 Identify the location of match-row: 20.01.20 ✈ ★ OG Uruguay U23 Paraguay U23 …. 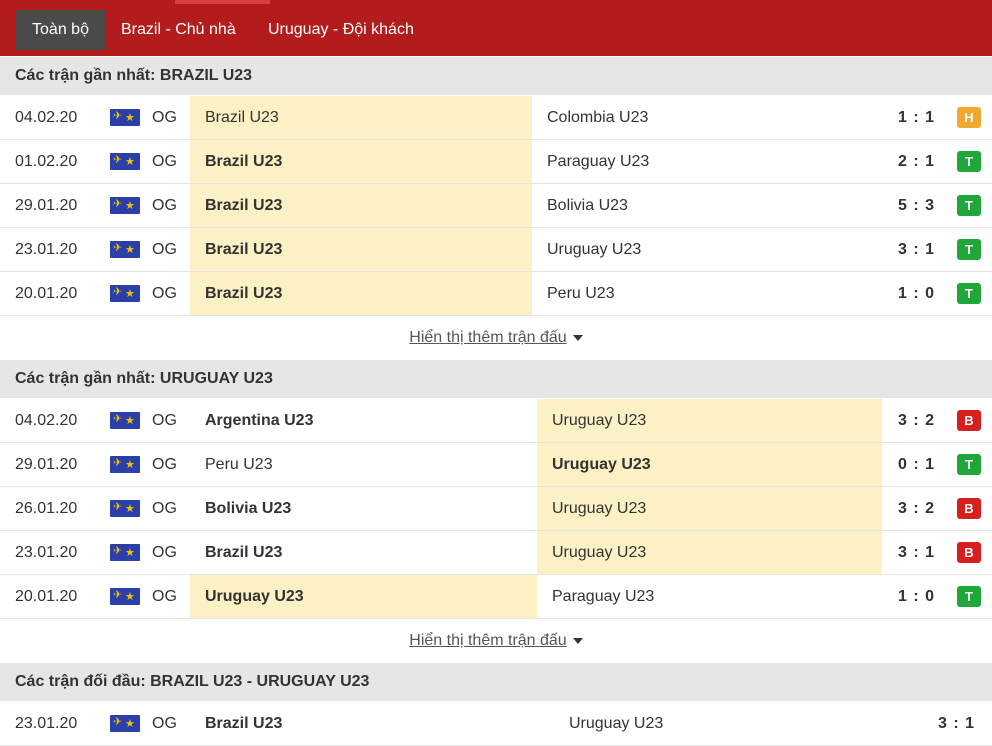
(496, 597).